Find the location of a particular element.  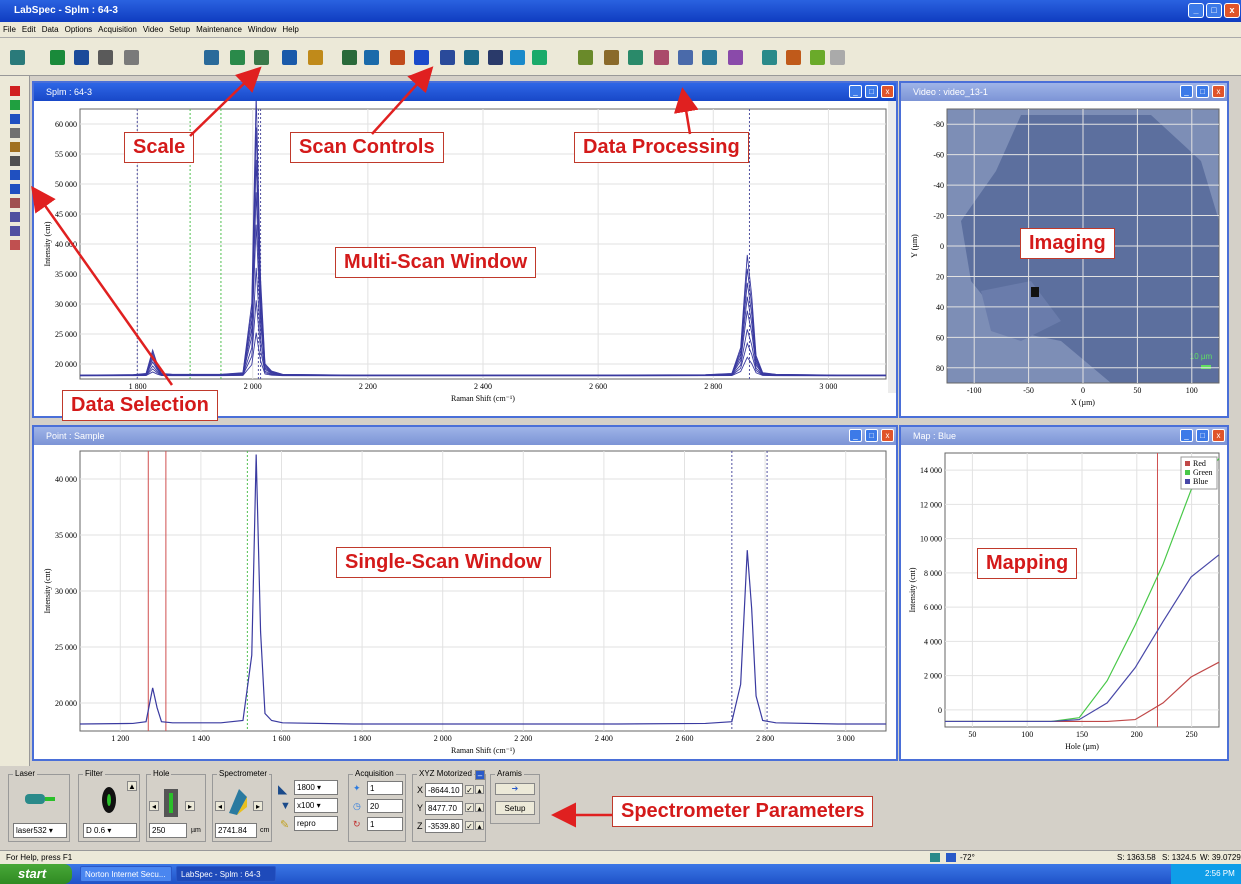

map-maximize-button: □ is located at coordinates (1202, 435).